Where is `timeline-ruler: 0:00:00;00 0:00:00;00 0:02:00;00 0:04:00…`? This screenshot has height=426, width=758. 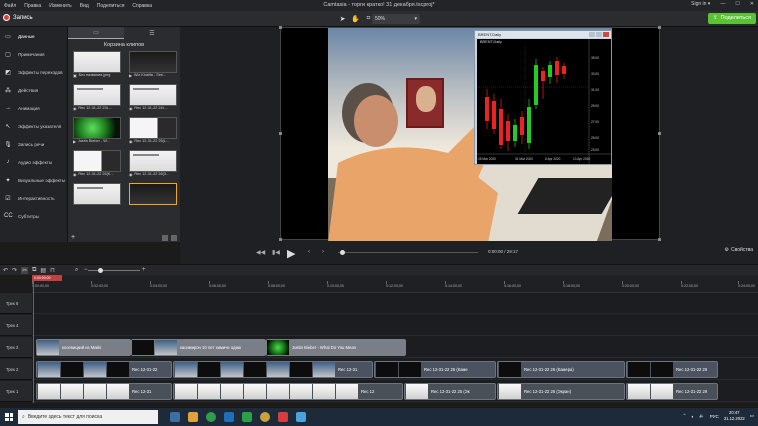 timeline-ruler: 0:00:00;00 0:00:00;00 0:02:00;00 0:04:00… is located at coordinates (395, 284).